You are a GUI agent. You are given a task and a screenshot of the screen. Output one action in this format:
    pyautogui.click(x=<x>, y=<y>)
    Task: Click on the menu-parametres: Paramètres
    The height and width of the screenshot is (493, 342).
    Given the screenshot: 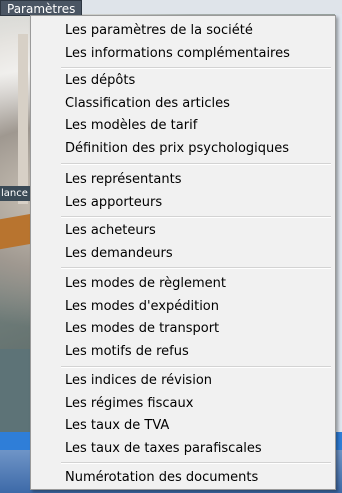 What is the action you would take?
    pyautogui.click(x=41, y=8)
    